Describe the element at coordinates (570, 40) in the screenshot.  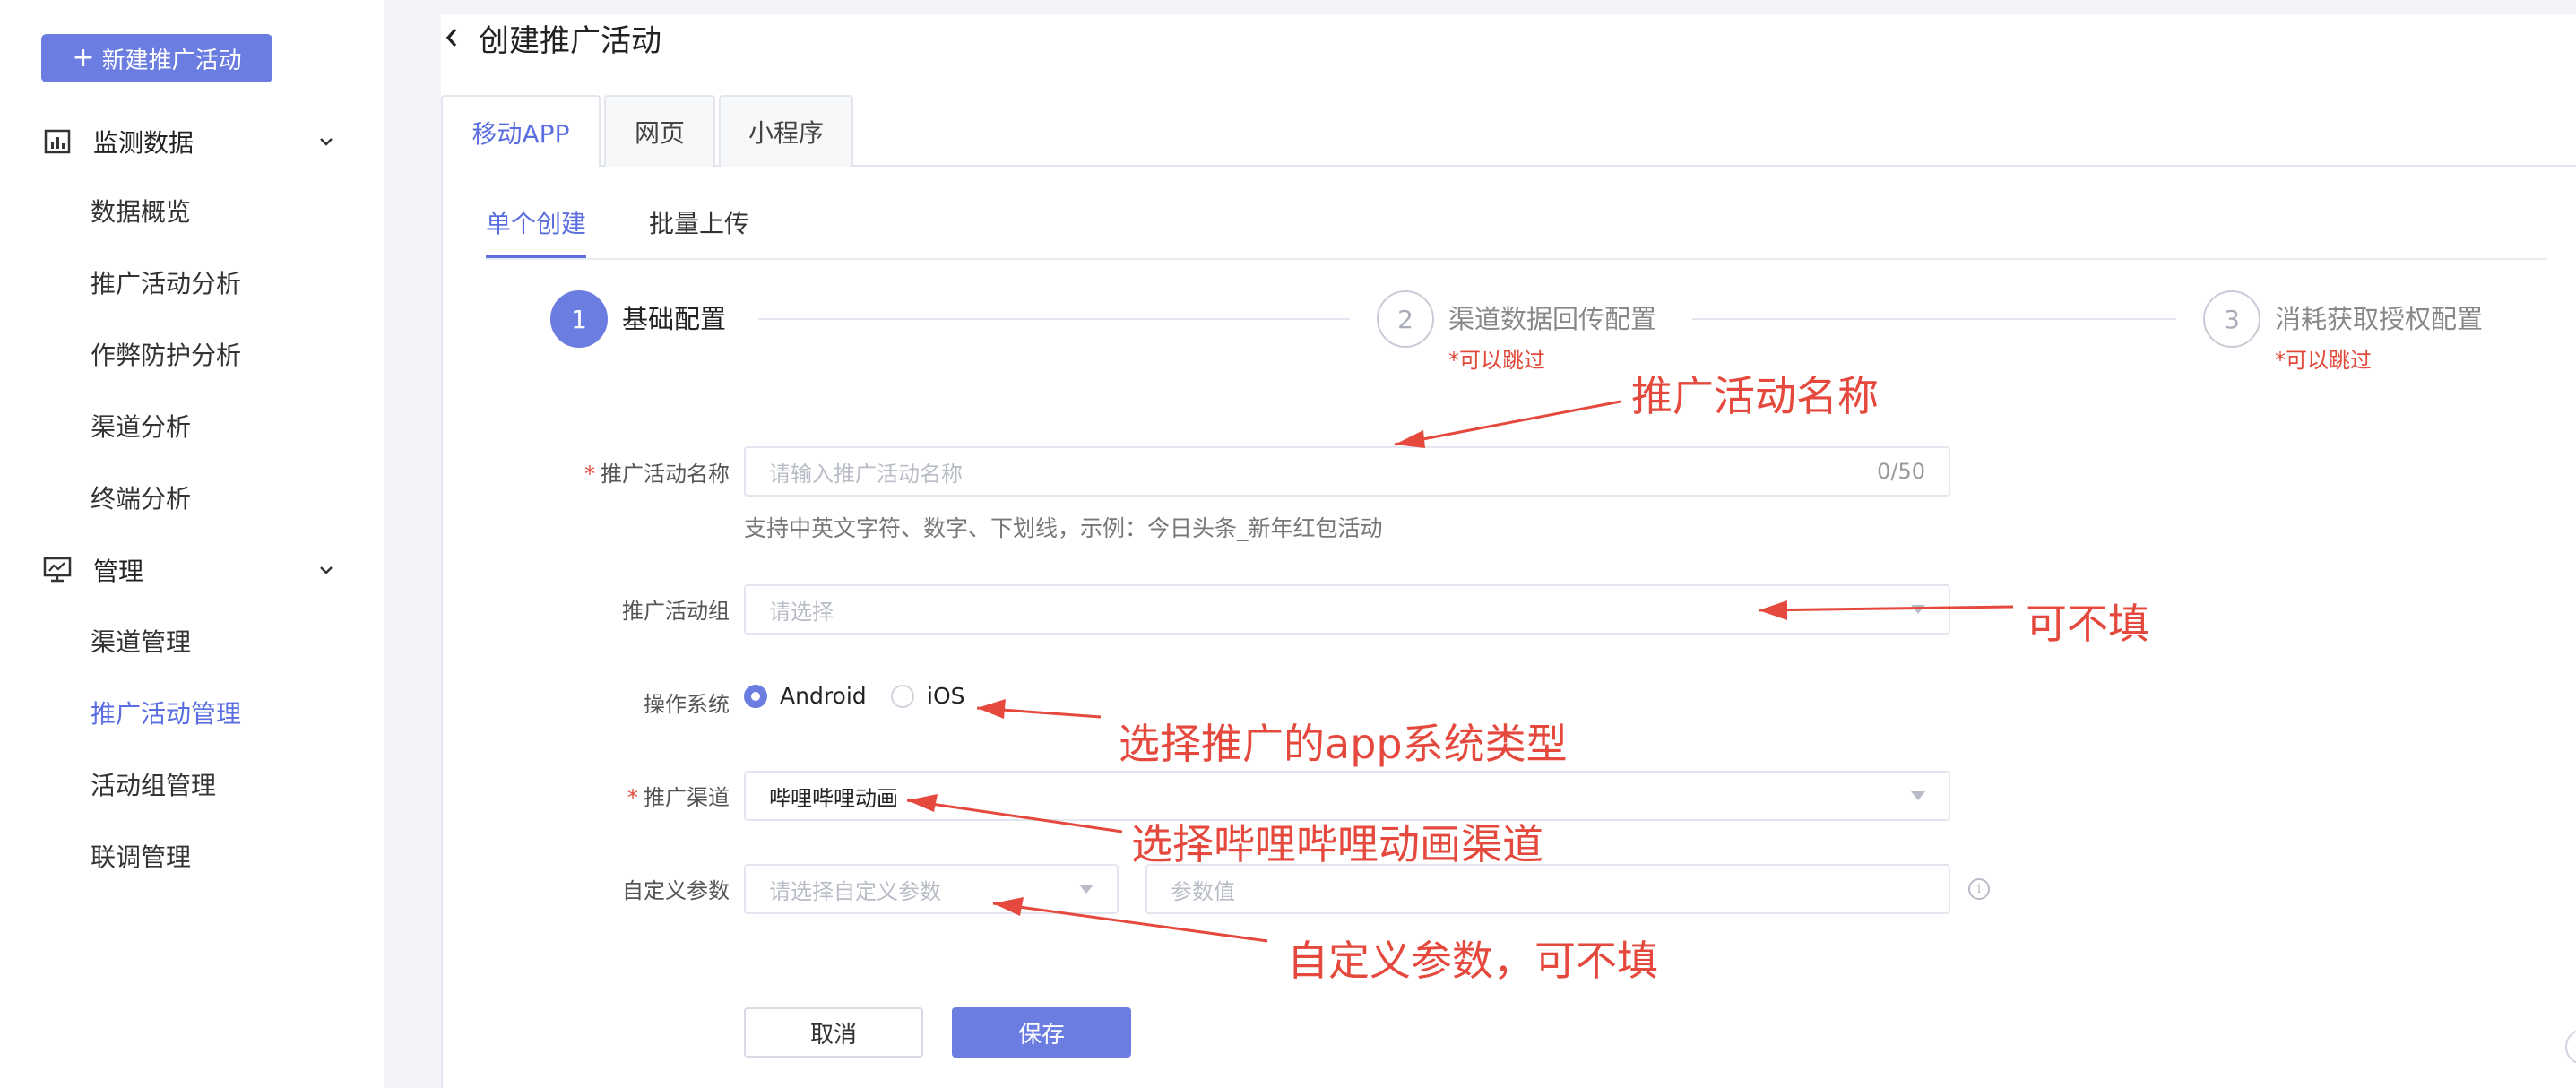
I see `page-title: 创建推广活动` at that location.